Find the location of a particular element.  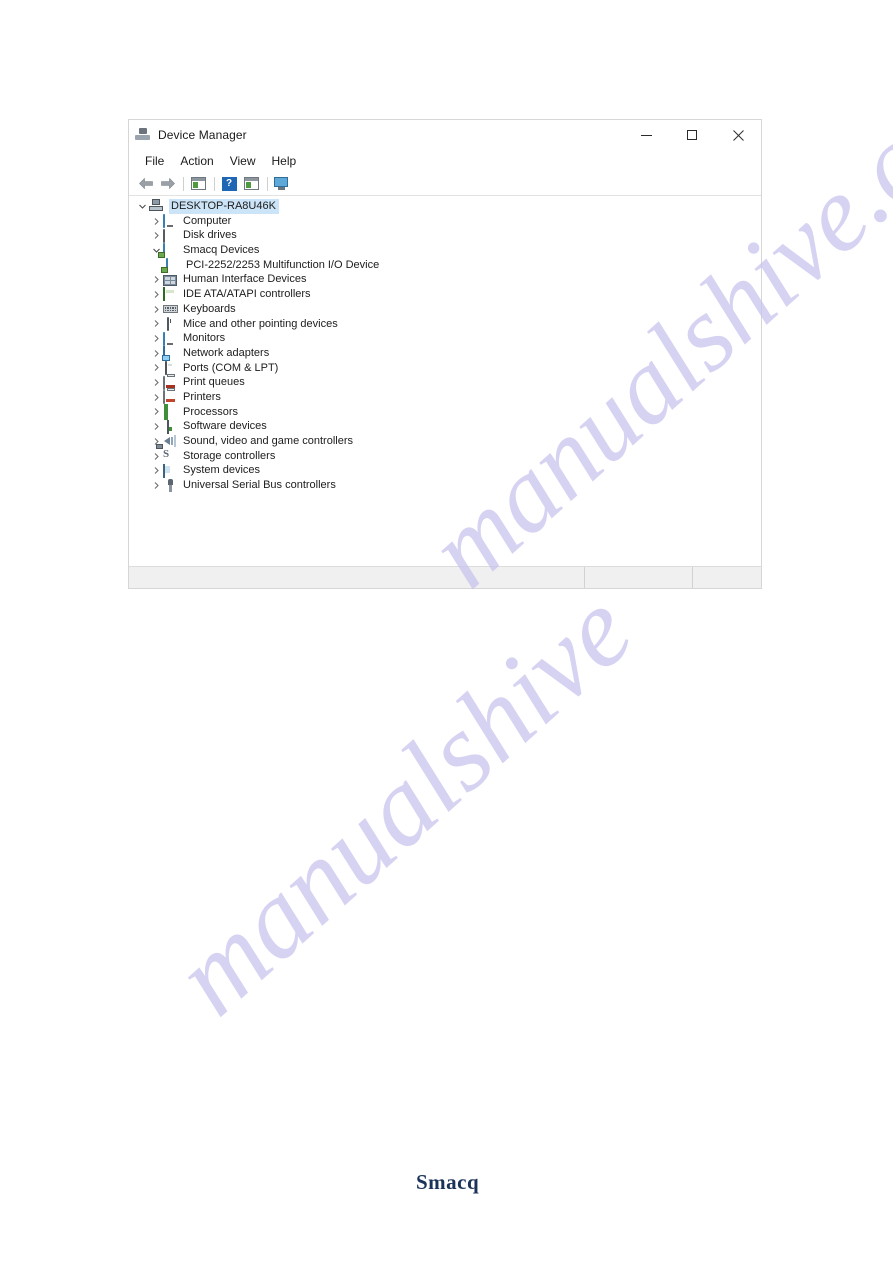

window-titlebar: Device Manager is located at coordinates (445, 135).